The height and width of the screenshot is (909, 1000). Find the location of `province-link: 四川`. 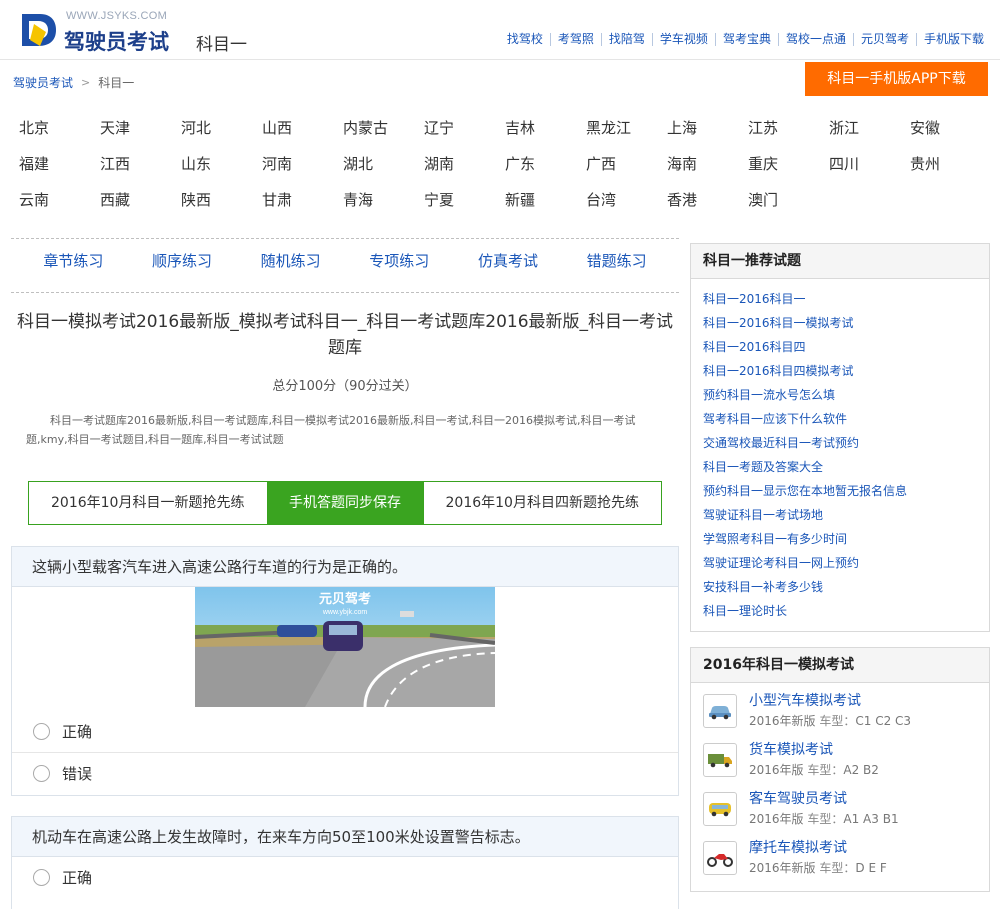

province-link: 四川 is located at coordinates (869, 164).